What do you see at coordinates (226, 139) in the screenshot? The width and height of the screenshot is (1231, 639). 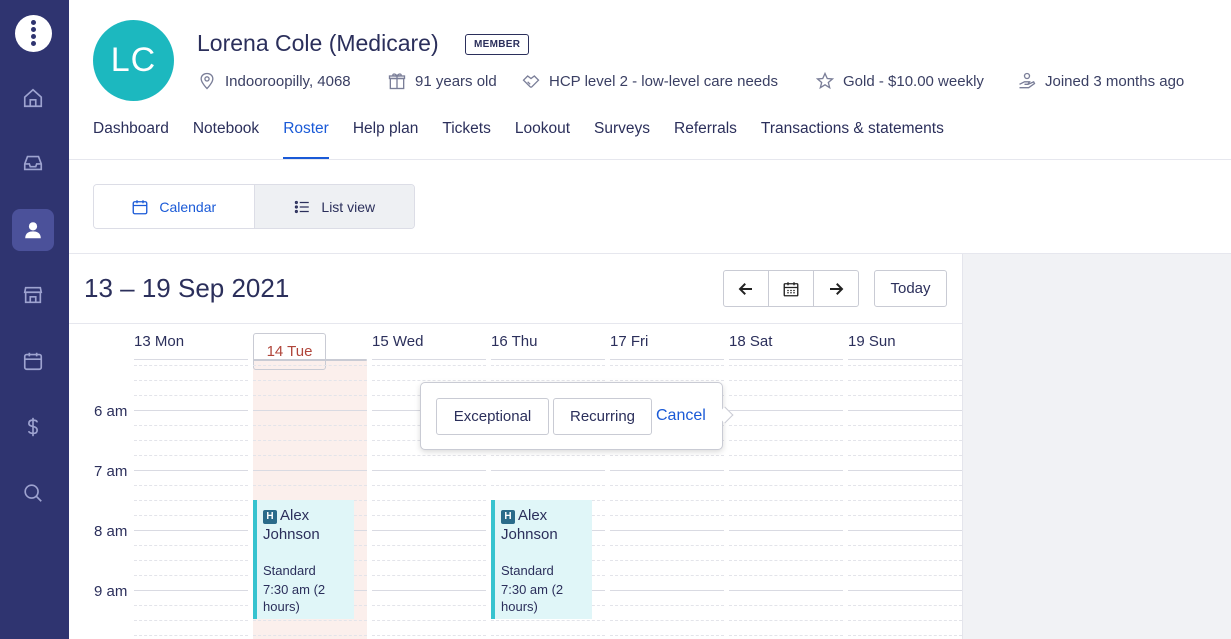 I see `tab-notebook: Notebook` at bounding box center [226, 139].